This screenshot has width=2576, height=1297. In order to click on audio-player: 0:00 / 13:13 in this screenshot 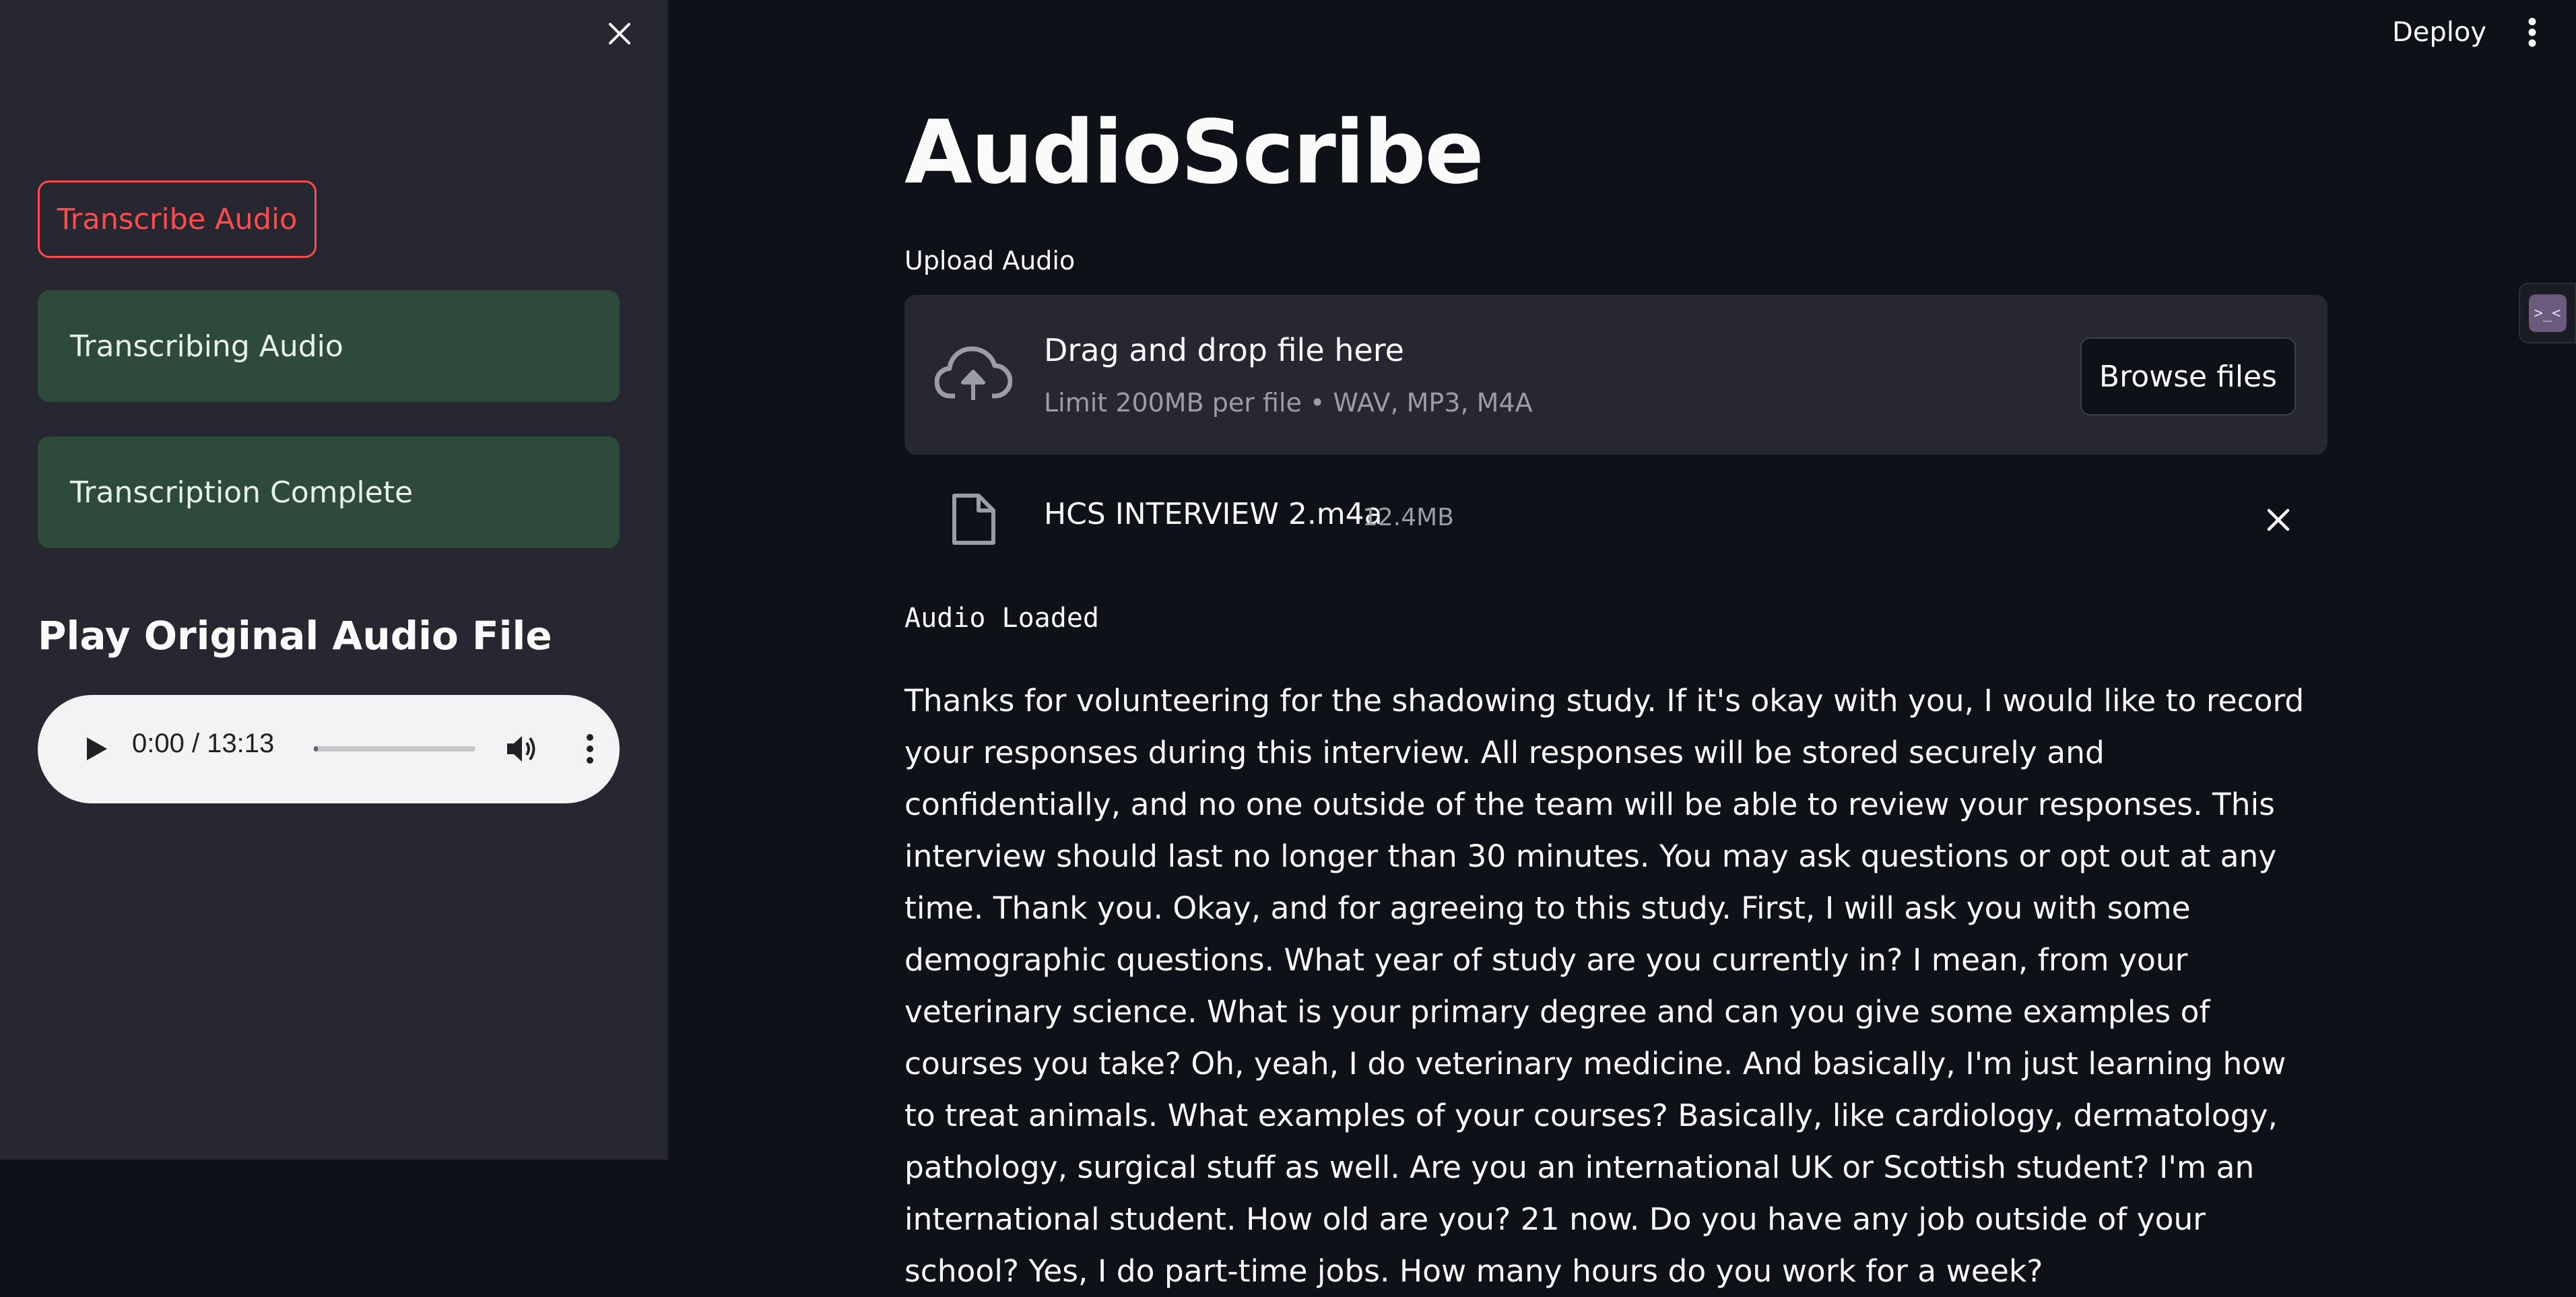, I will do `click(329, 749)`.